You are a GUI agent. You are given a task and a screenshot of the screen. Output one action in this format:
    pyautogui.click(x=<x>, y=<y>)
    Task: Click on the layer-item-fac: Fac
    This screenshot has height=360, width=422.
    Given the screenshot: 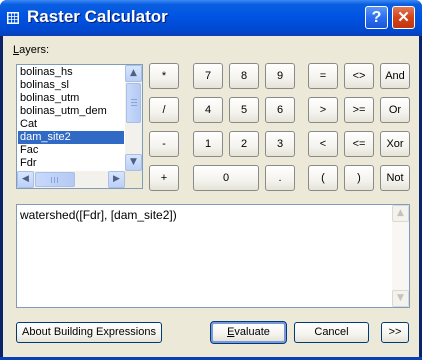 What is the action you would take?
    pyautogui.click(x=71, y=150)
    